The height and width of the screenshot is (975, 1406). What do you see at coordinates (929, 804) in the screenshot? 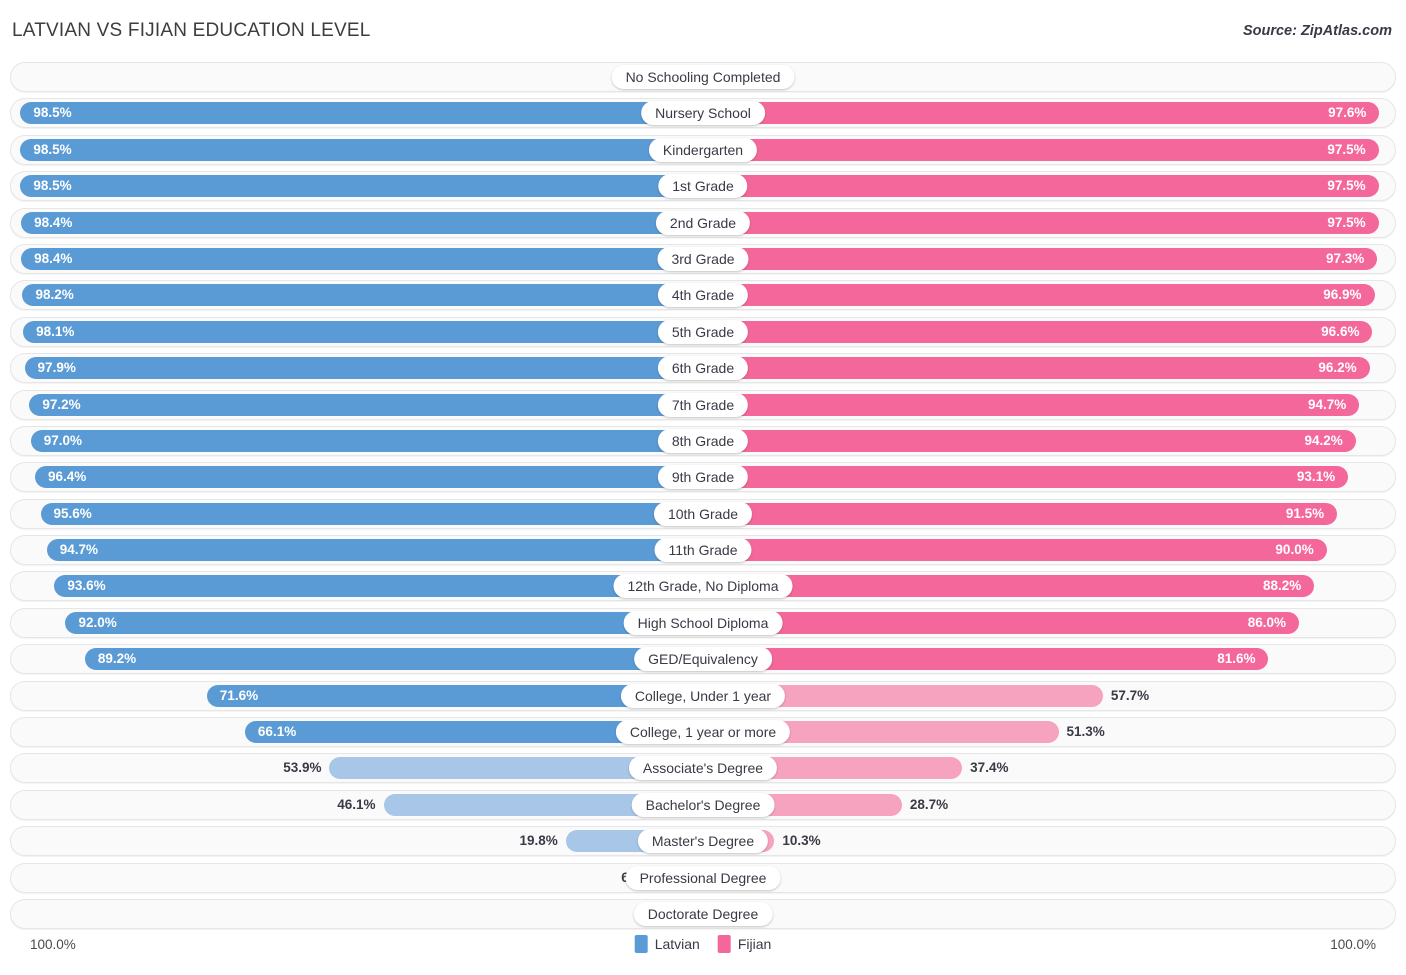
I see `fijian-value-label: 28.7%` at bounding box center [929, 804].